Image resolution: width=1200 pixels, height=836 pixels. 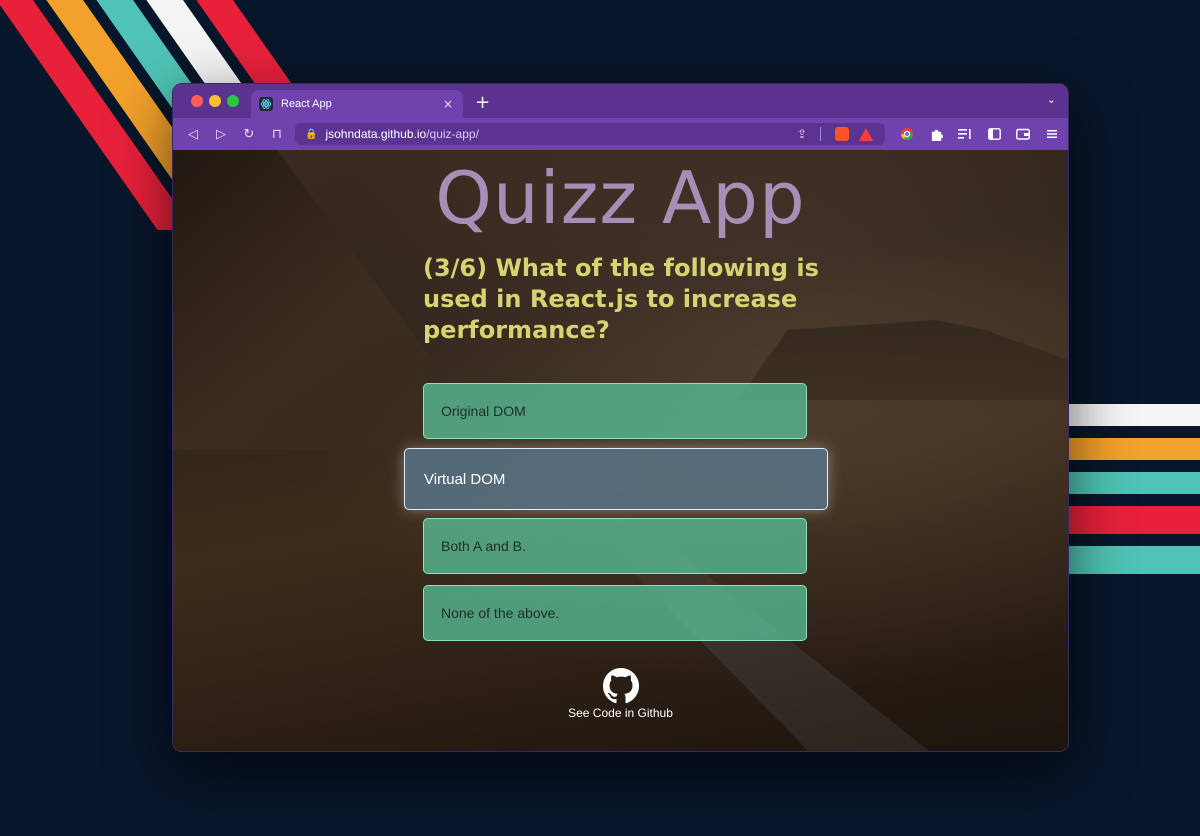 What do you see at coordinates (615, 613) in the screenshot?
I see `answer-option-4: None of the above.` at bounding box center [615, 613].